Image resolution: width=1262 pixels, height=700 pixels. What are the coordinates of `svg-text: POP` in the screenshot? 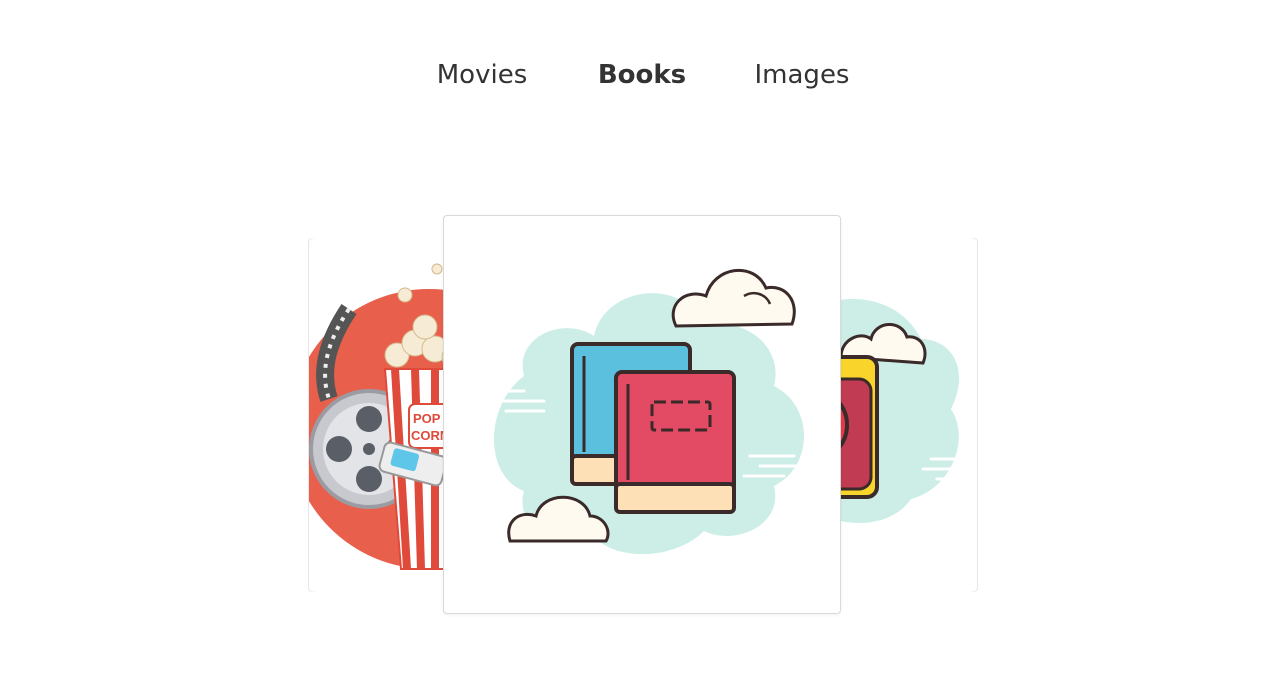 It's located at (427, 418).